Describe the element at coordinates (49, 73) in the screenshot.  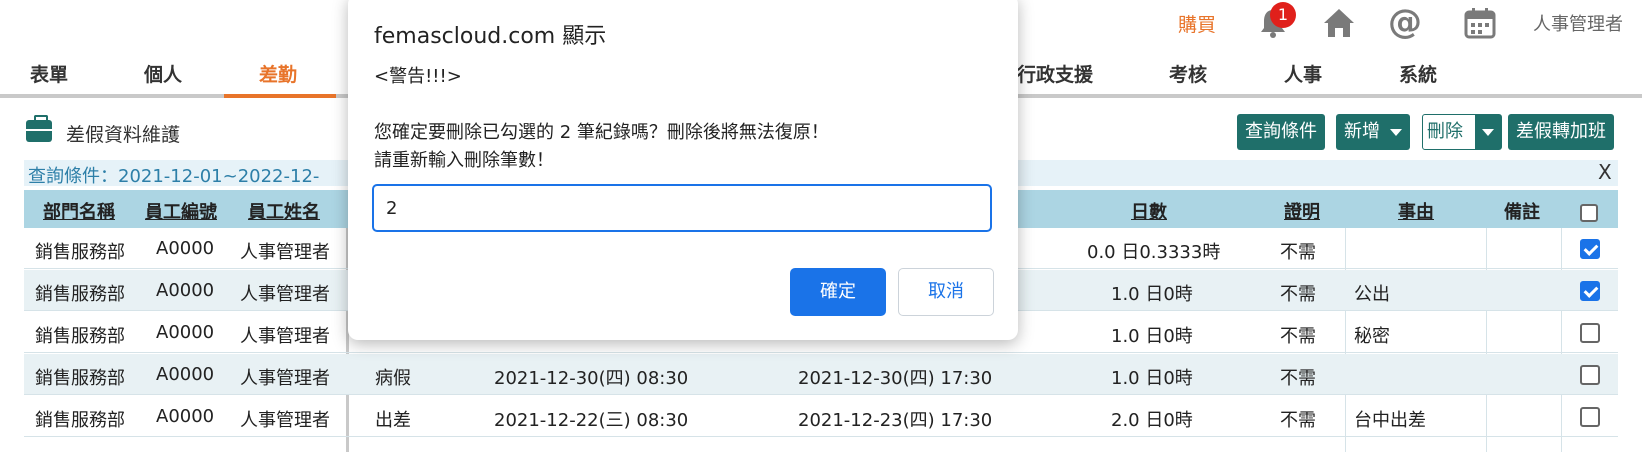
I see `nav-item-forms: 表單` at that location.